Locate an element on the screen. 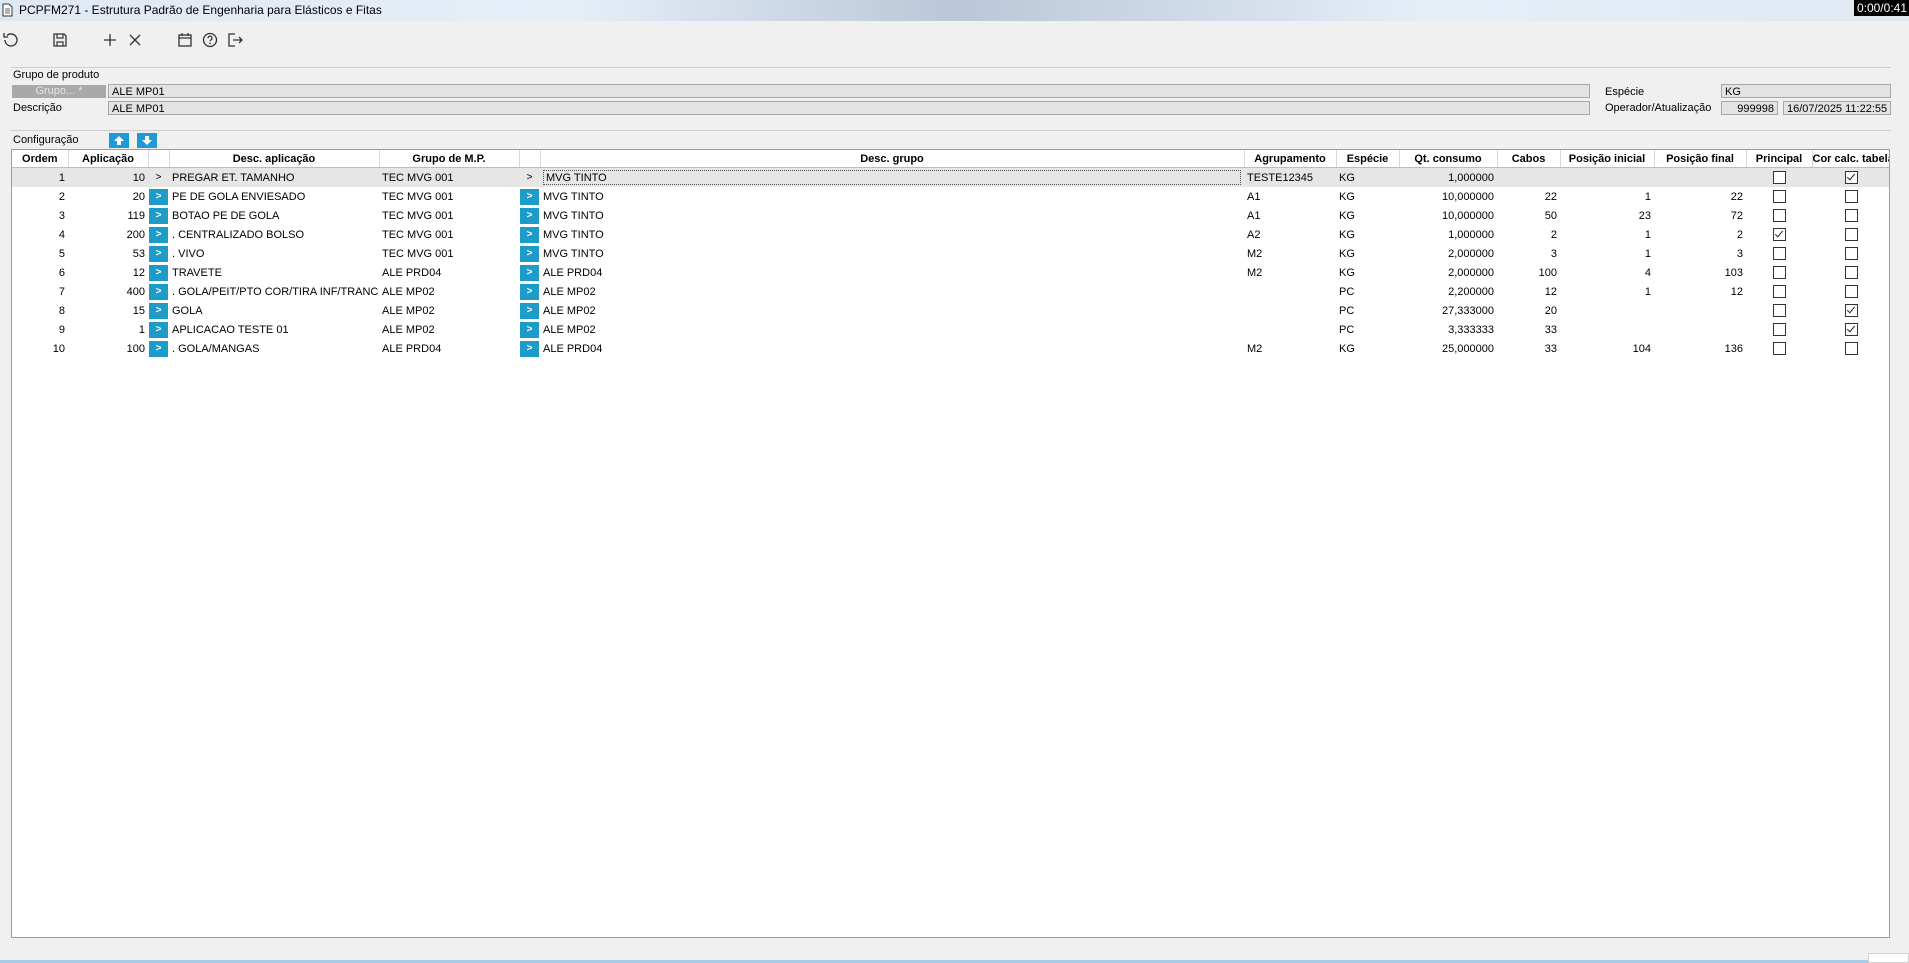 The image size is (1909, 963). posicao-inicial-cell: 4 is located at coordinates (1607, 272).